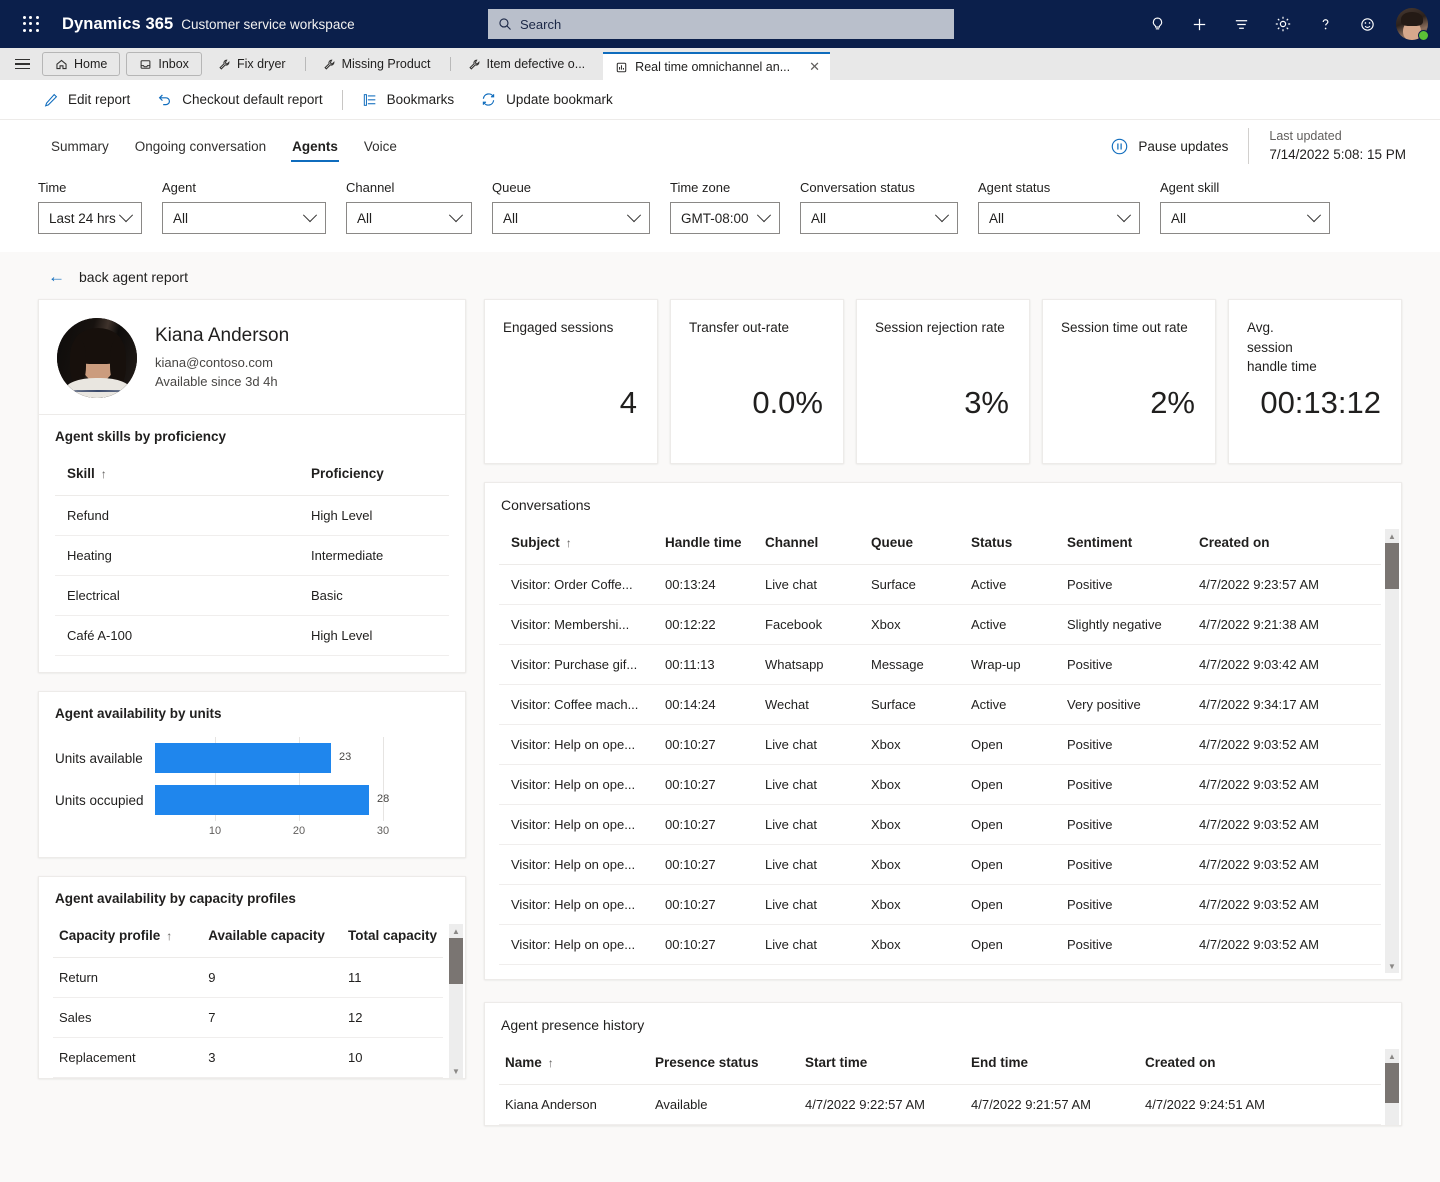  I want to click on smiley-icon, so click(1367, 24).